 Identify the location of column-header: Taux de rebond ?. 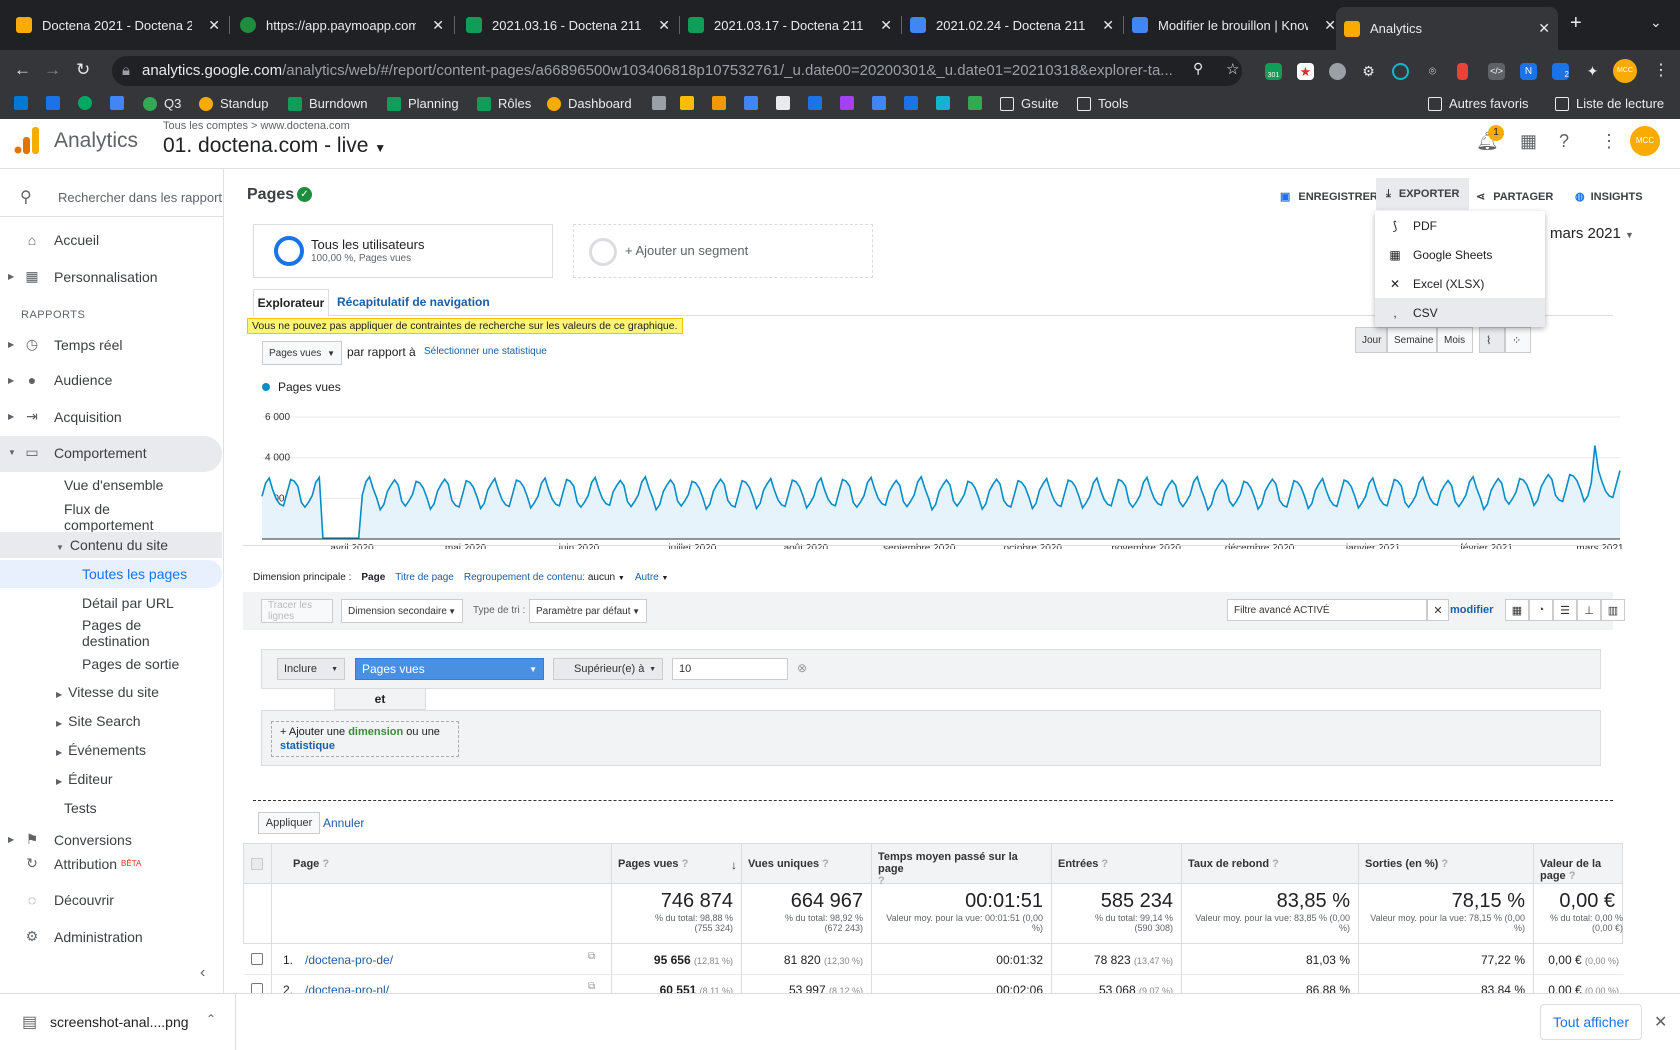
(1233, 864).